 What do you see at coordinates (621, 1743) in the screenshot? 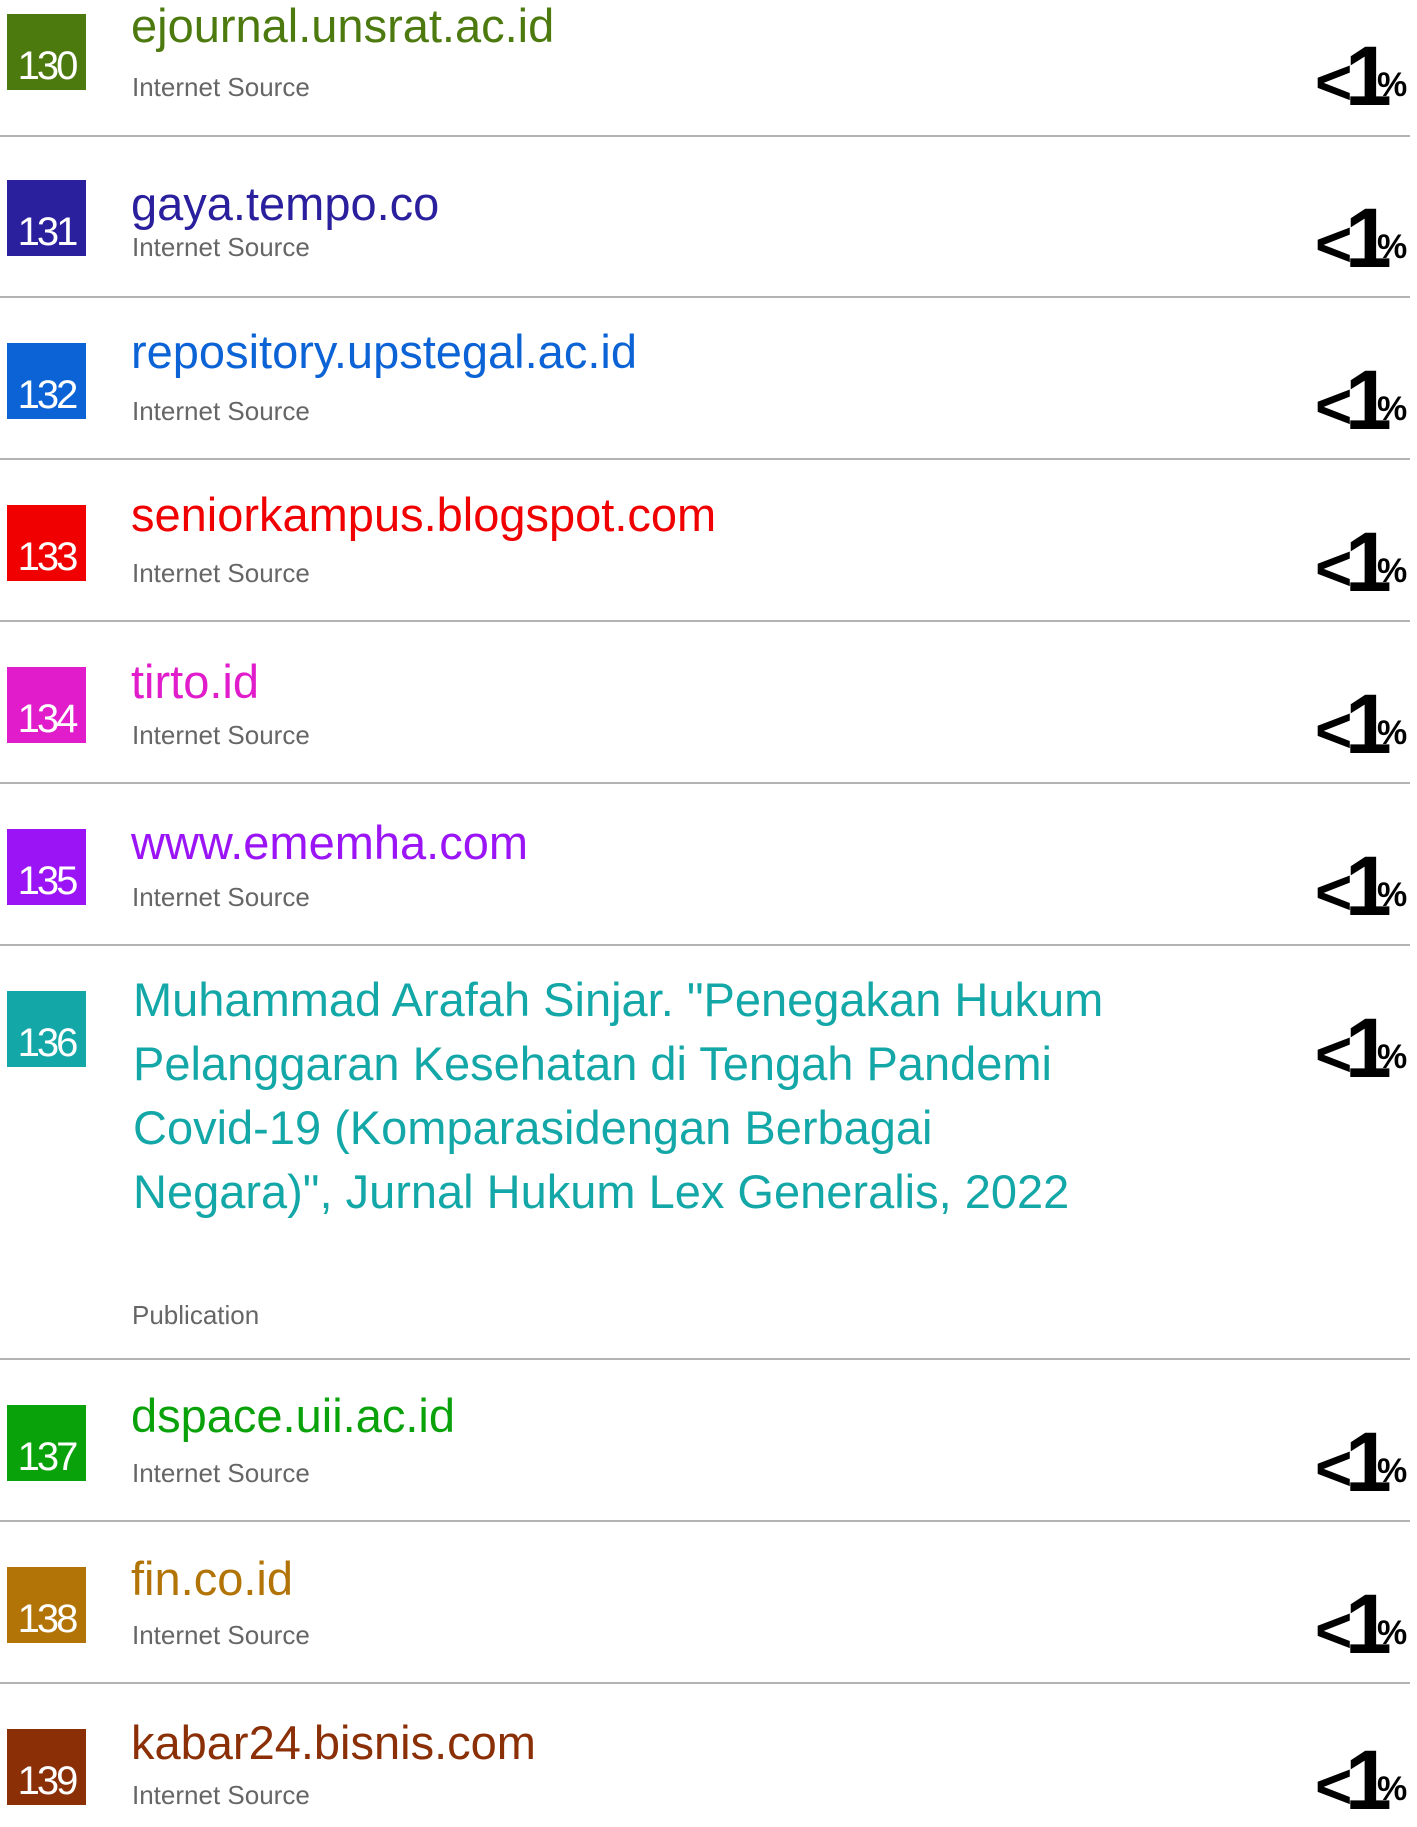
I see `source-title-link: kabar24.bisnis.com` at bounding box center [621, 1743].